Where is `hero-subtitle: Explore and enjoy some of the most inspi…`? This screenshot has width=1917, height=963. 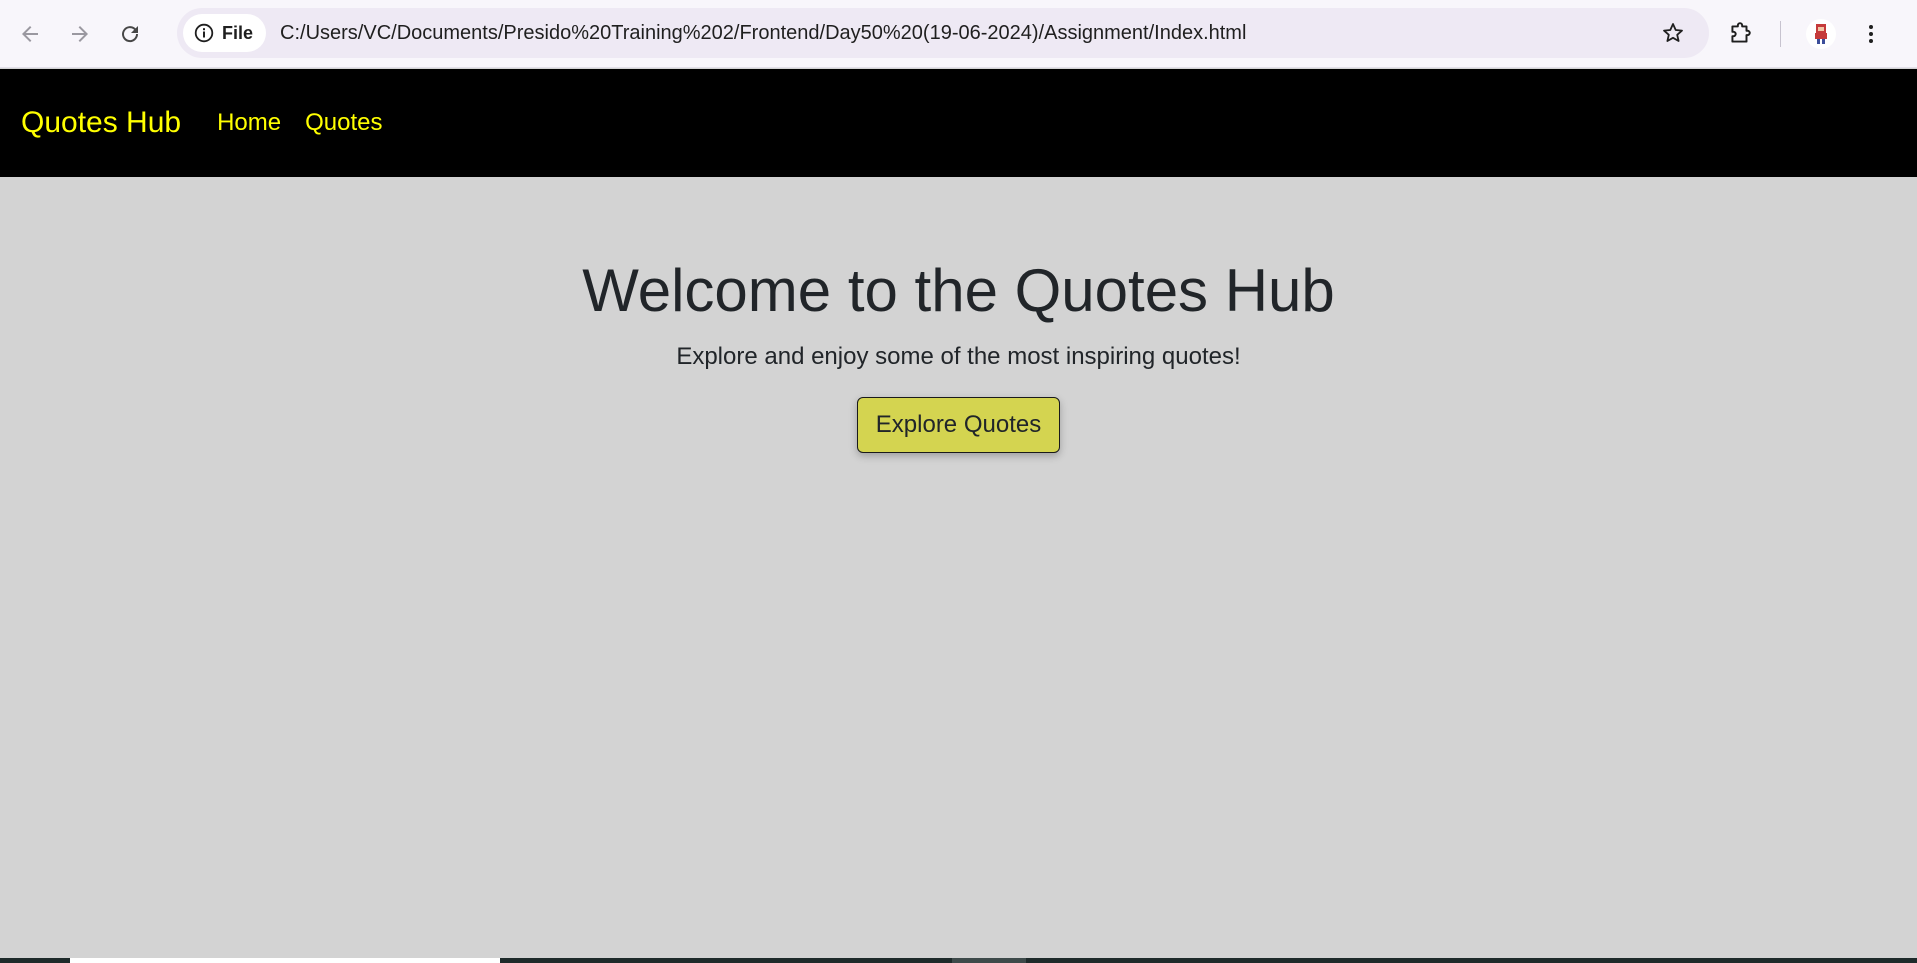
hero-subtitle: Explore and enjoy some of the most inspi… is located at coordinates (958, 356).